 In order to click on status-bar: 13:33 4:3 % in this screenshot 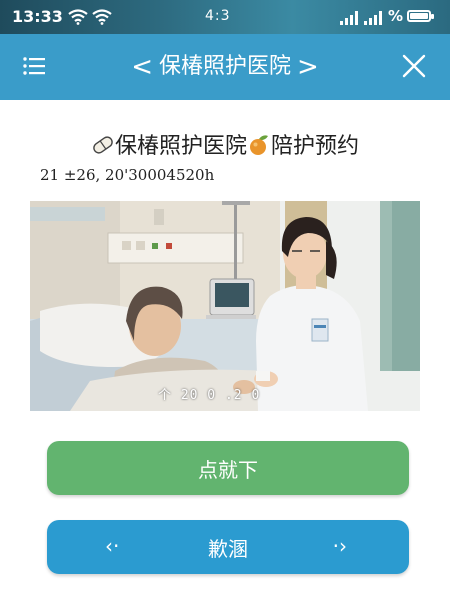, I will do `click(225, 17)`.